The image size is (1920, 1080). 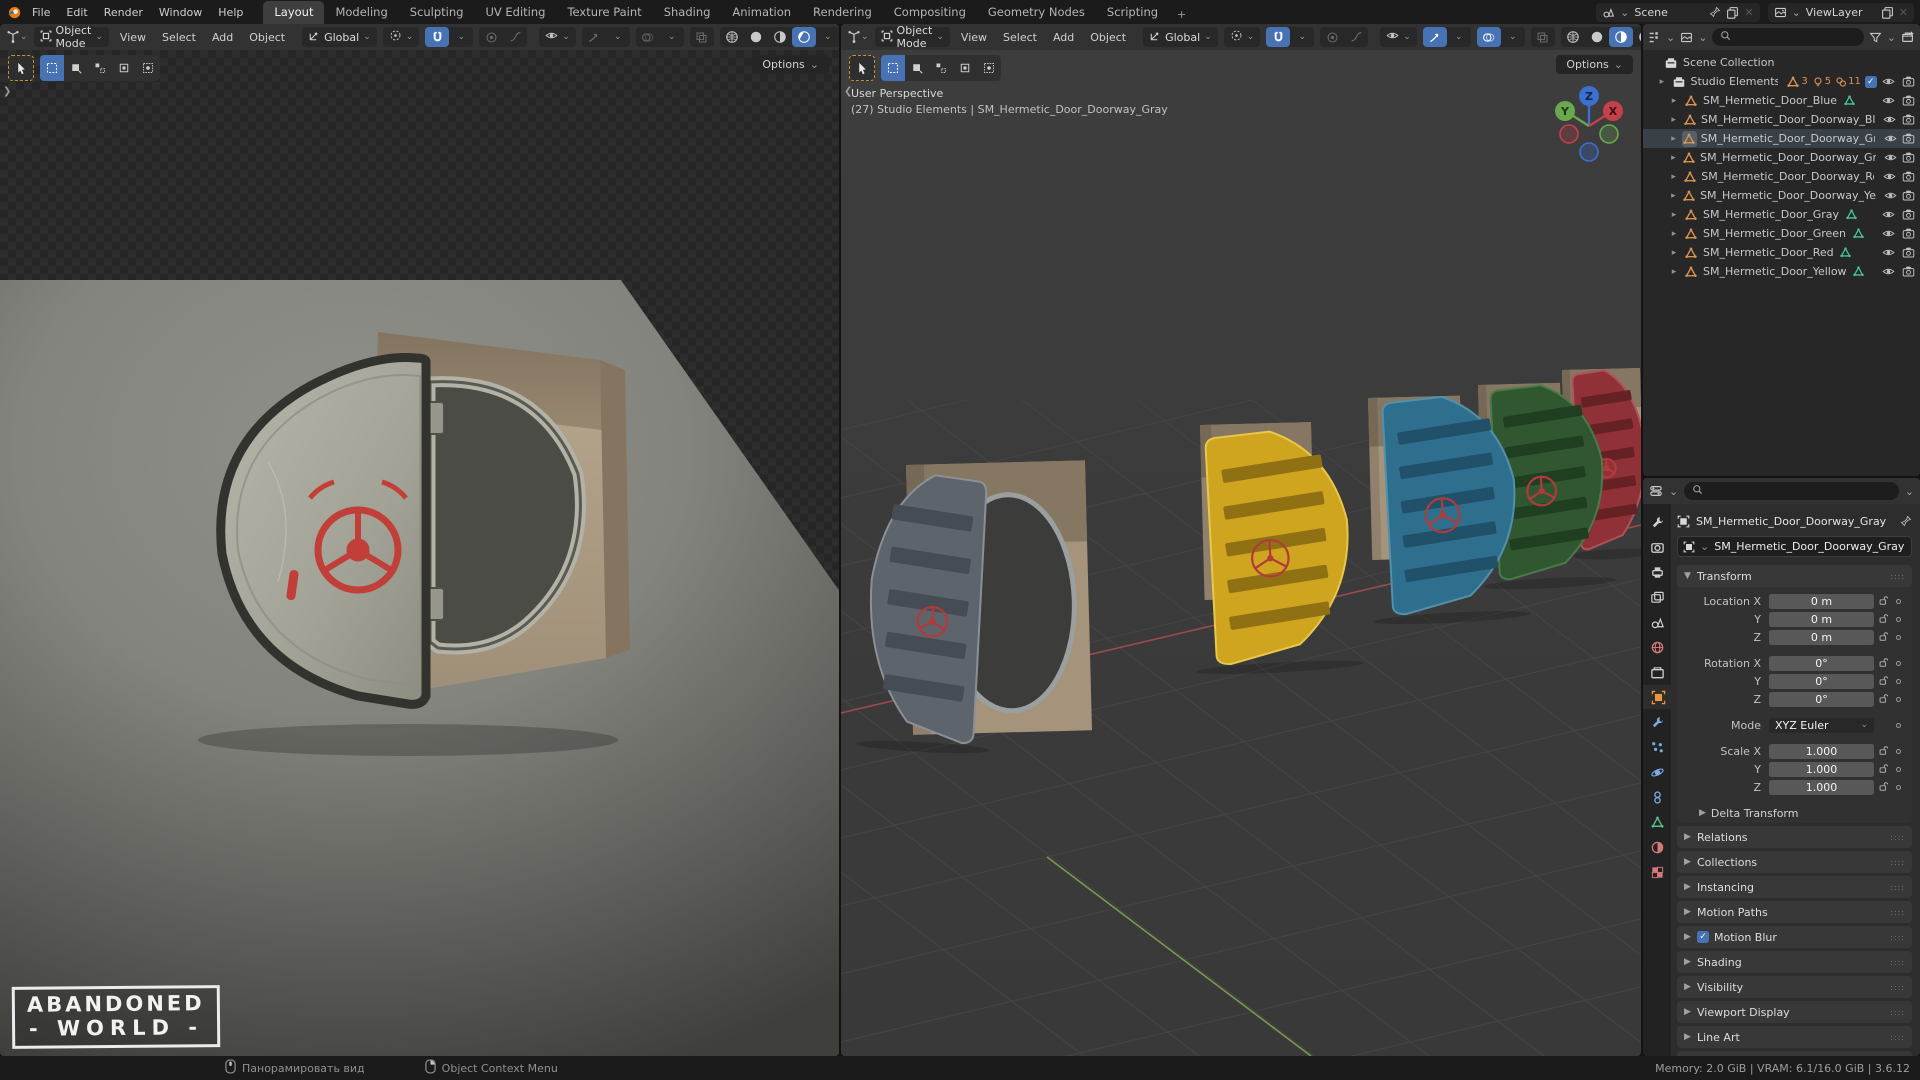 I want to click on snap-magnet-toggle, so click(x=437, y=37).